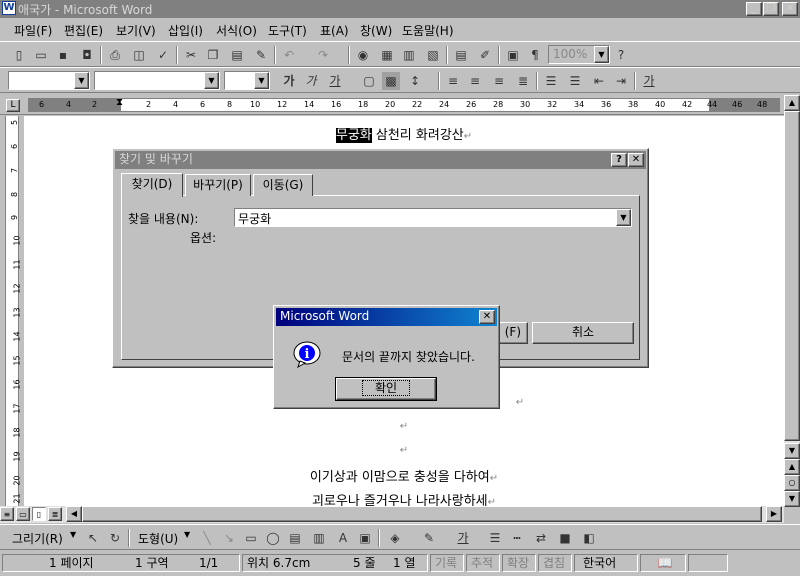 The image size is (800, 576). What do you see at coordinates (376, 30) in the screenshot?
I see `menu-window: 창(W)` at bounding box center [376, 30].